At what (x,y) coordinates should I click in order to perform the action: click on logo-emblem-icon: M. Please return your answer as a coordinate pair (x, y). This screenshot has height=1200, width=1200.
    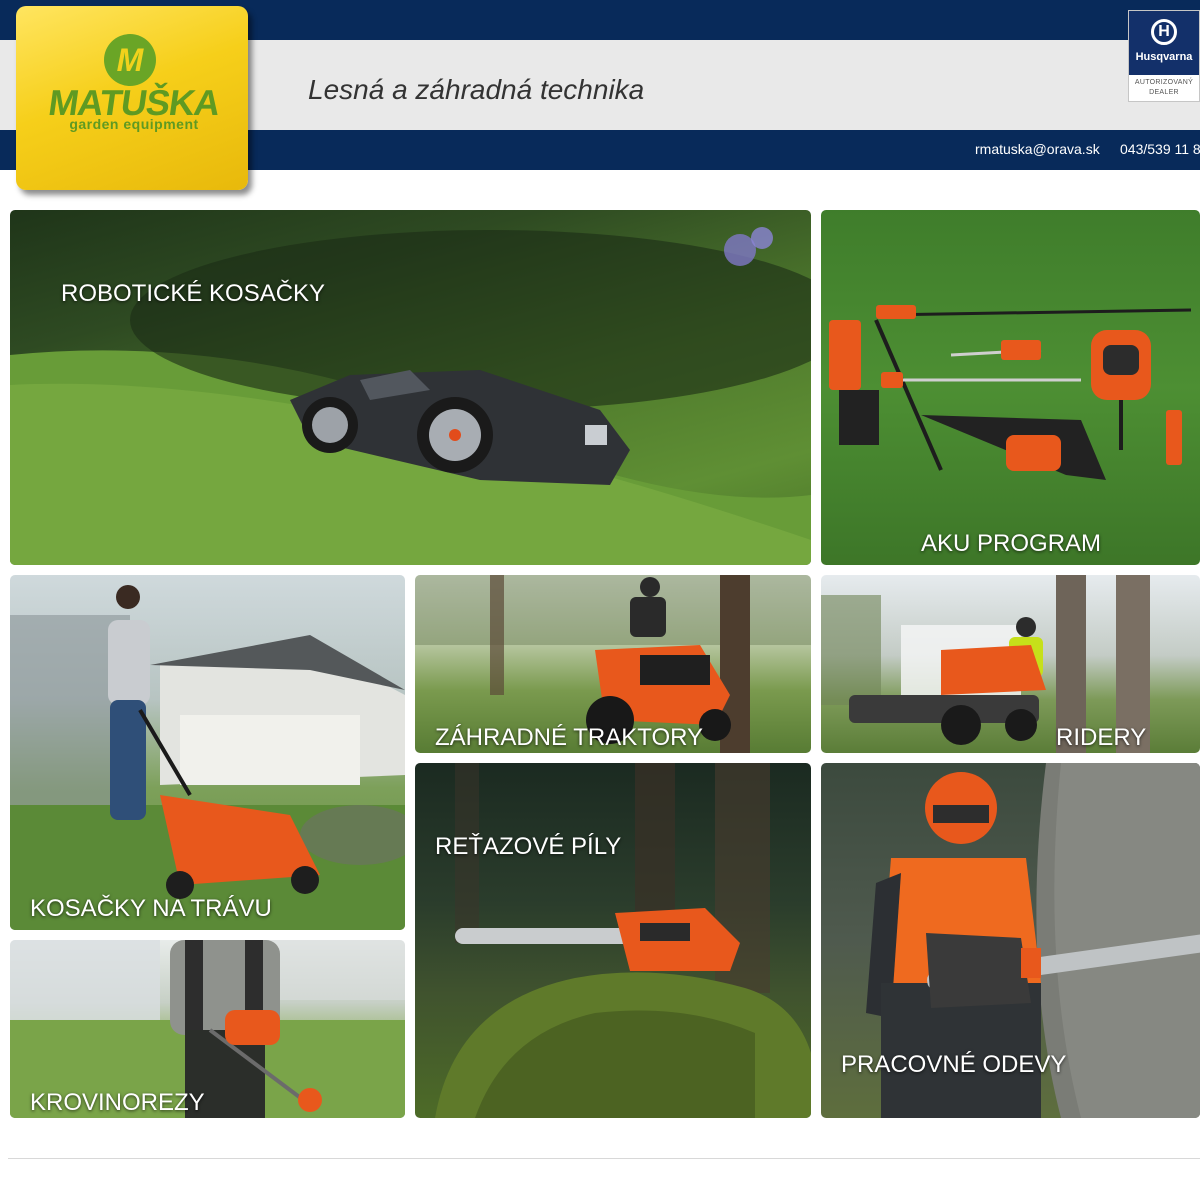
    Looking at the image, I should click on (130, 60).